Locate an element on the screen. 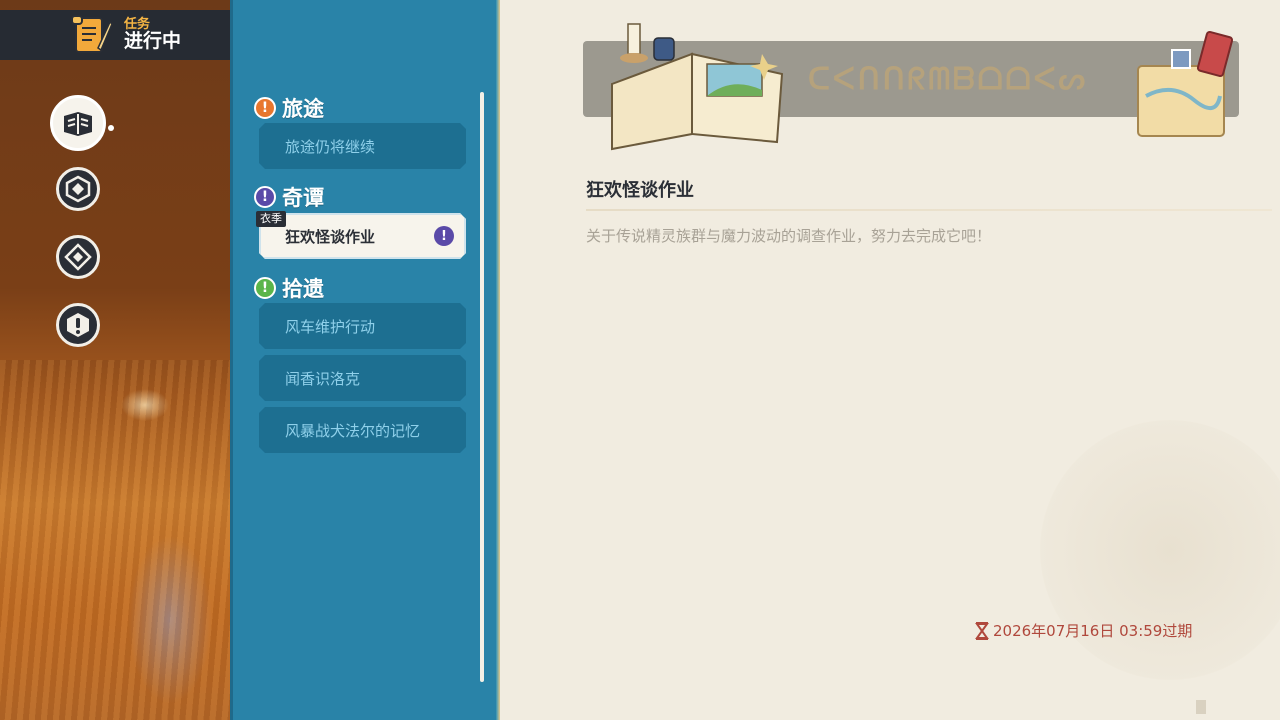  quest-item-journey-continue: 旅途仍将继续 is located at coordinates (362, 146).